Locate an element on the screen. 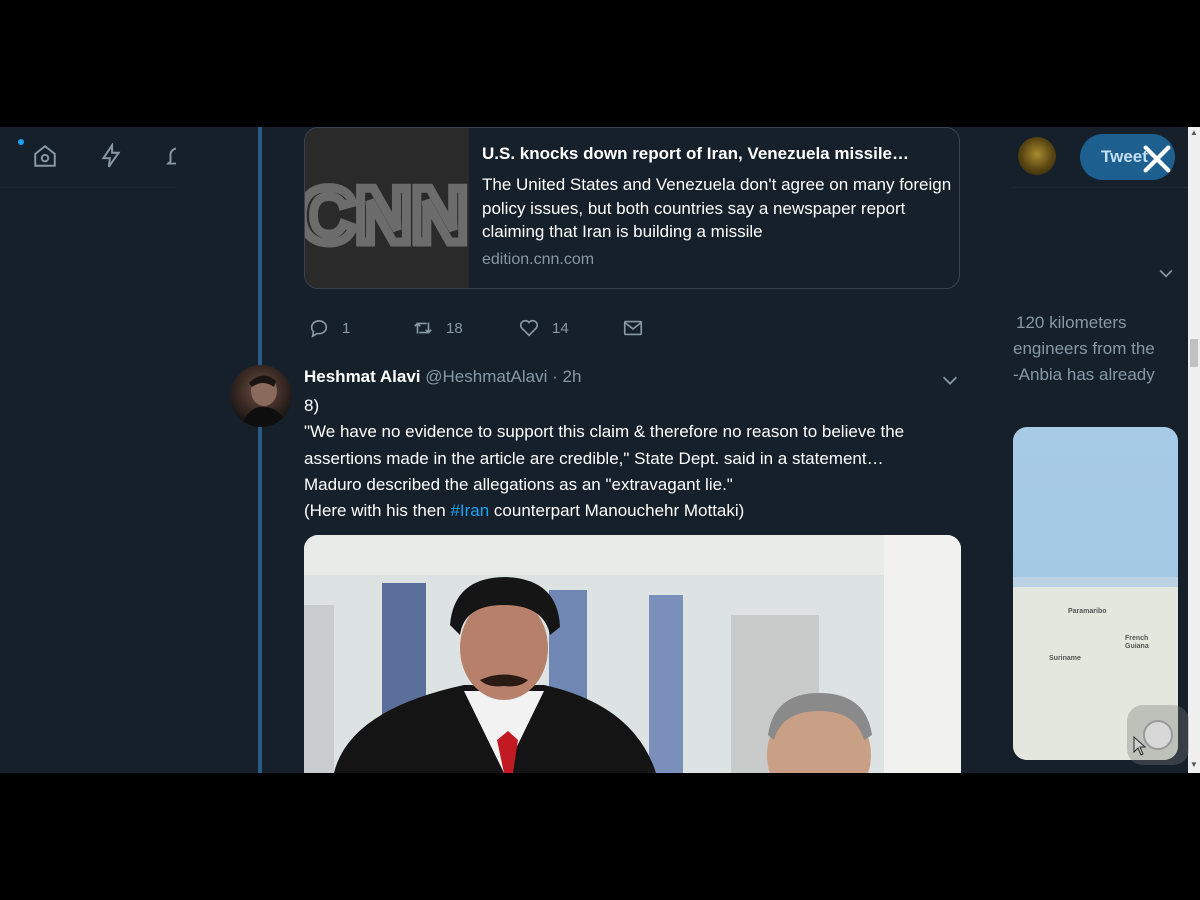 Image resolution: width=1200 pixels, height=900 pixels. sidebar-text-line: -Anbia has already is located at coordinates (1084, 374).